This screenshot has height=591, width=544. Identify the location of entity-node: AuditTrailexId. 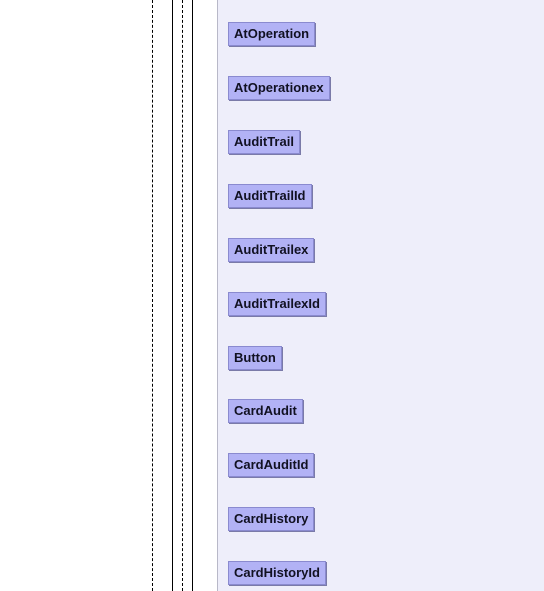
(277, 304).